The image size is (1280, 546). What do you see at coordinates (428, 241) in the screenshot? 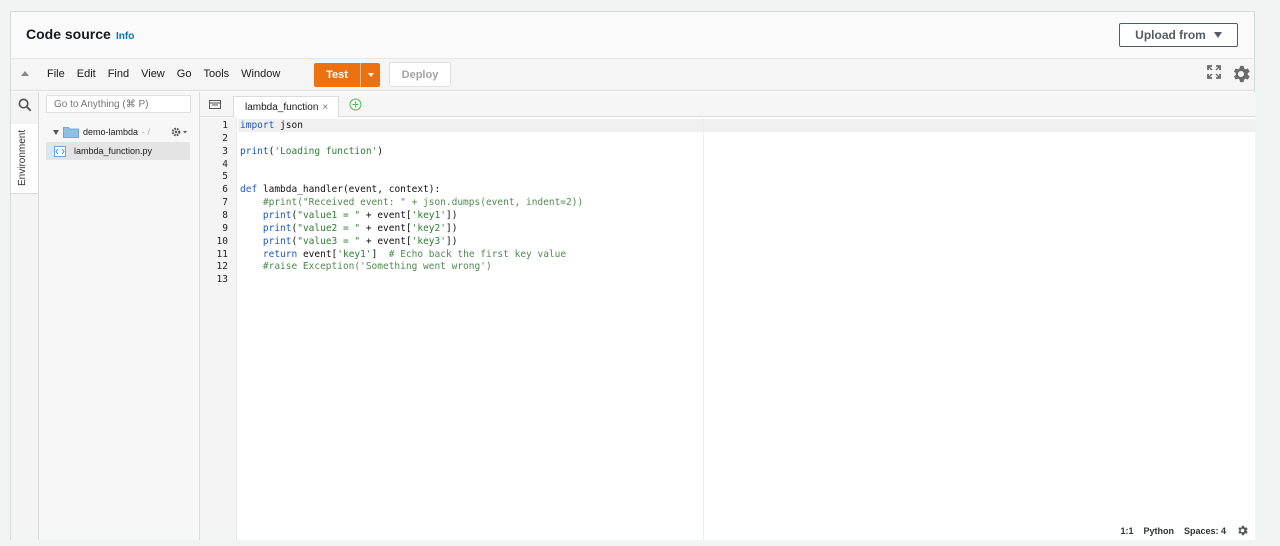
I see `code-token: 'key3'` at bounding box center [428, 241].